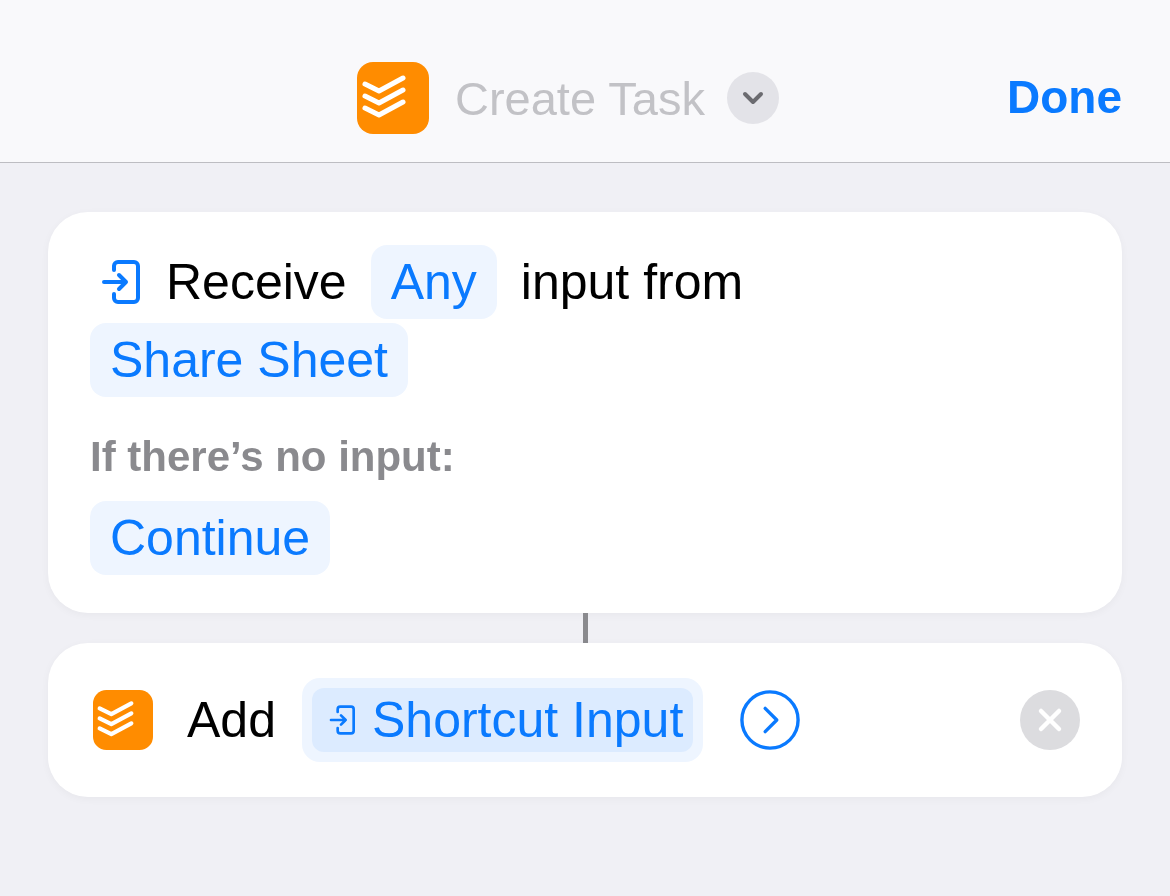  Describe the element at coordinates (342, 720) in the screenshot. I see `input-arrow-icon` at that location.